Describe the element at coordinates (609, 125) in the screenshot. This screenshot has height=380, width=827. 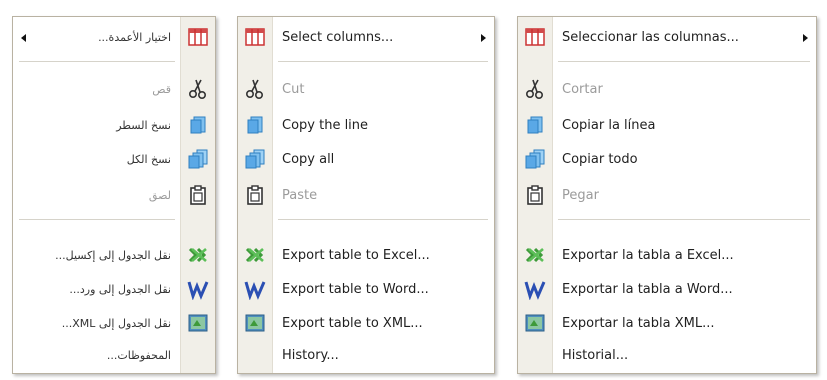
I see `menu-item-label: Copiar la línea` at that location.